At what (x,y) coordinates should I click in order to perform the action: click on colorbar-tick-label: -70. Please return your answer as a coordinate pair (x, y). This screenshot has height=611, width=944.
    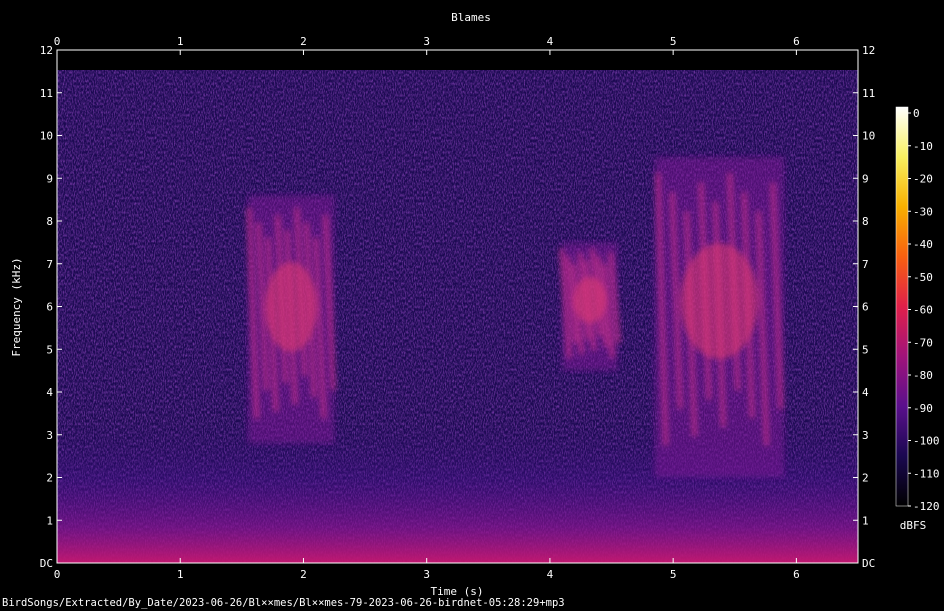
    Looking at the image, I should click on (923, 342).